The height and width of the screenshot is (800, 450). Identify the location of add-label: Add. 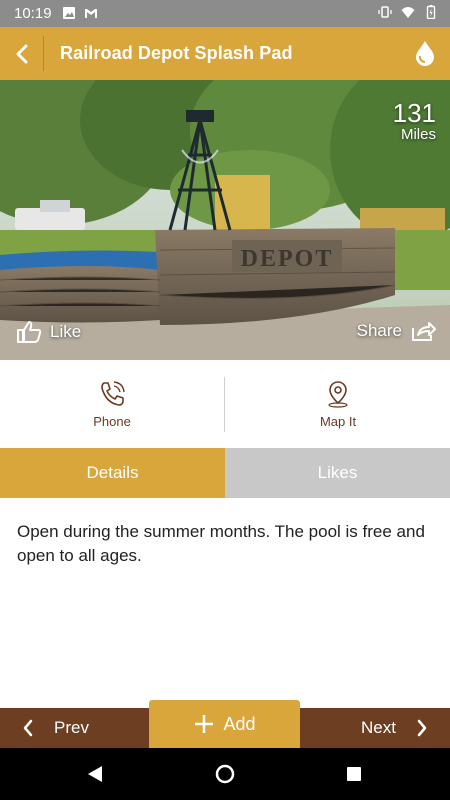
(239, 723).